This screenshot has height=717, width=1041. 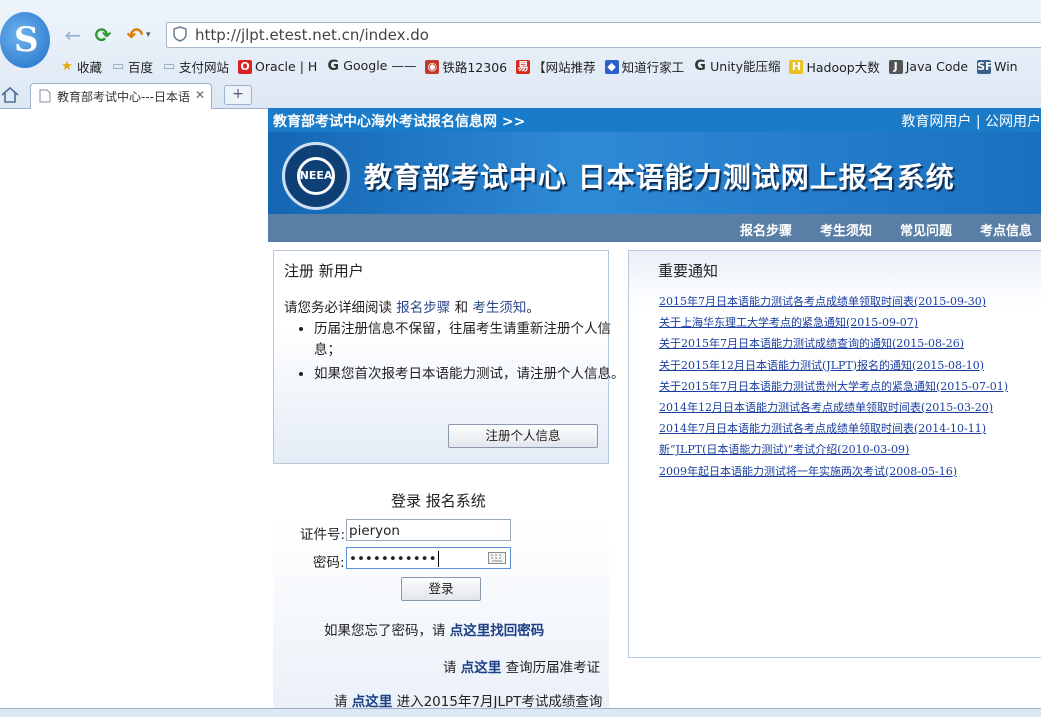 What do you see at coordinates (200, 95) in the screenshot?
I see `close-icon: ✕` at bounding box center [200, 95].